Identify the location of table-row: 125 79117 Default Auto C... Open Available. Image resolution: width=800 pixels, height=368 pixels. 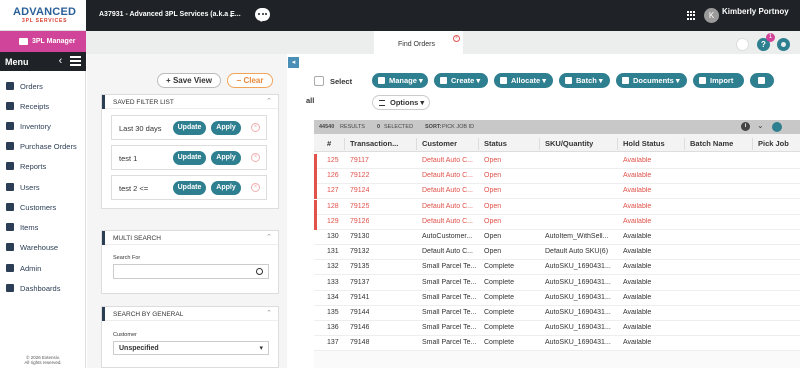
(557, 161).